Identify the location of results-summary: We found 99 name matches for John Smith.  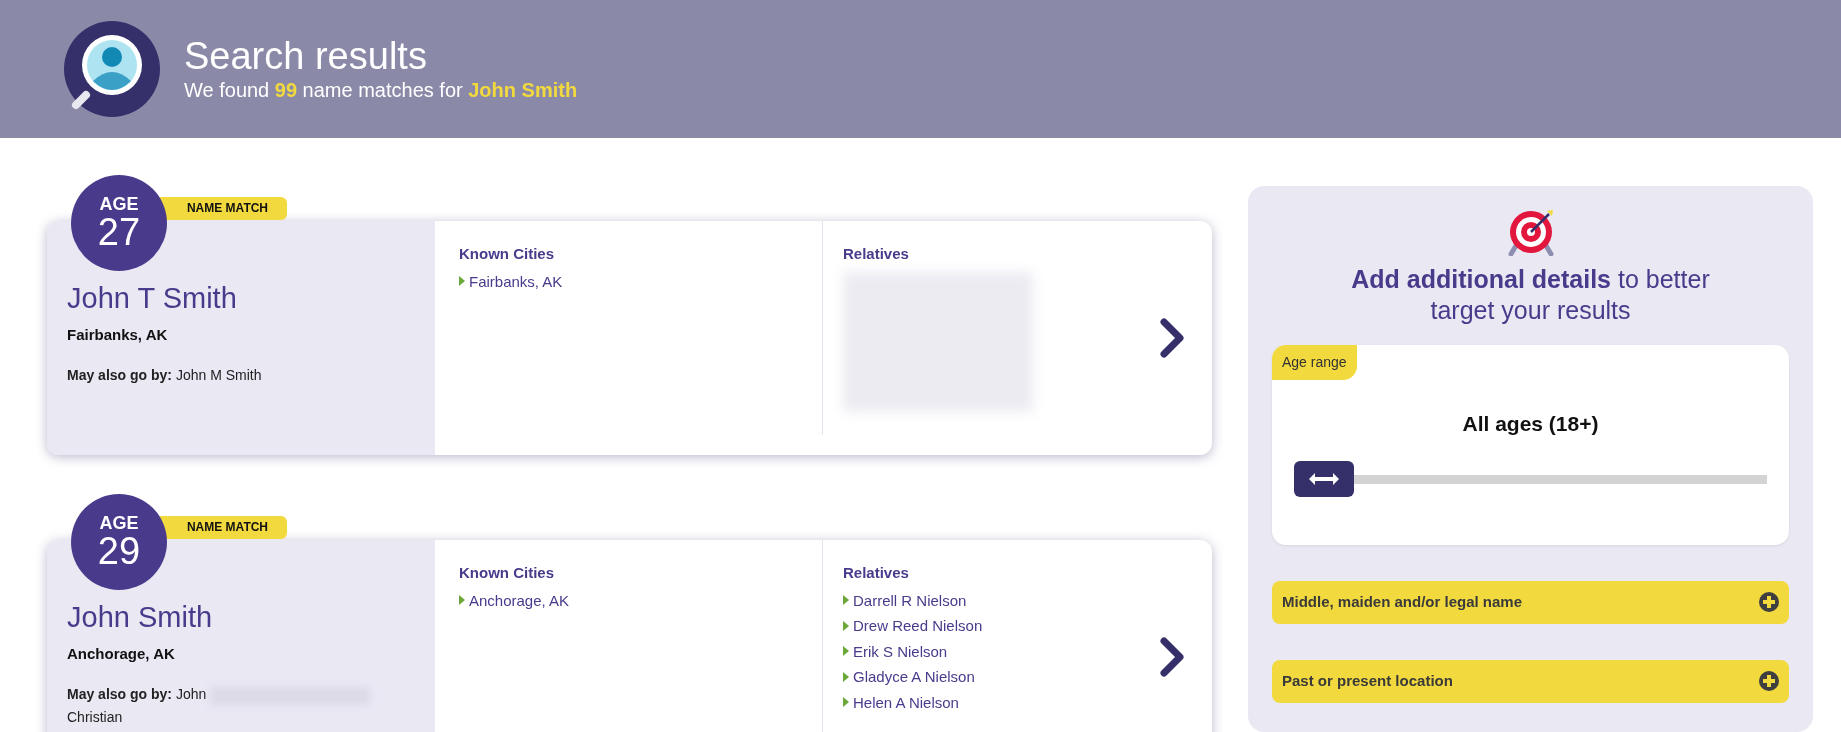
(381, 89).